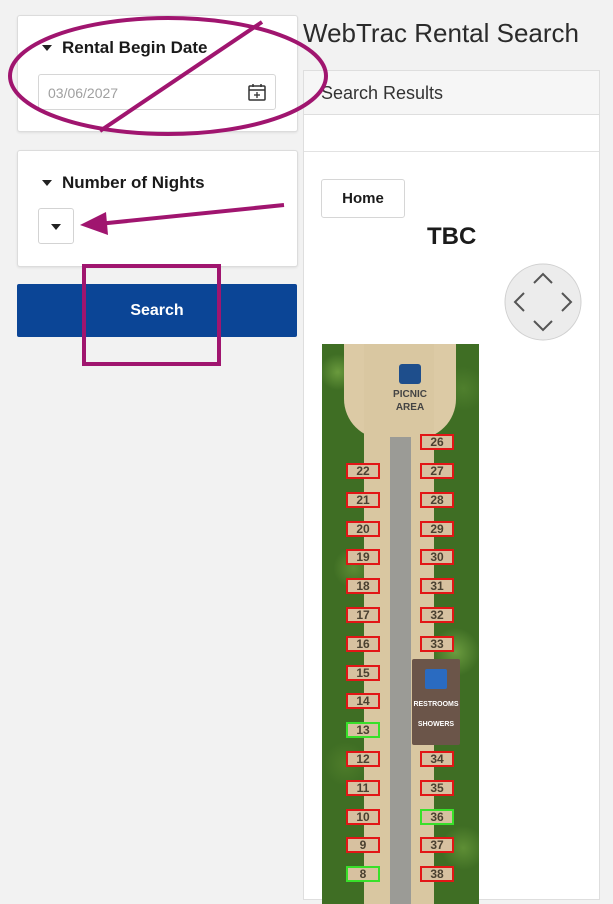 The image size is (613, 904). What do you see at coordinates (451, 151) in the screenshot?
I see `divider` at bounding box center [451, 151].